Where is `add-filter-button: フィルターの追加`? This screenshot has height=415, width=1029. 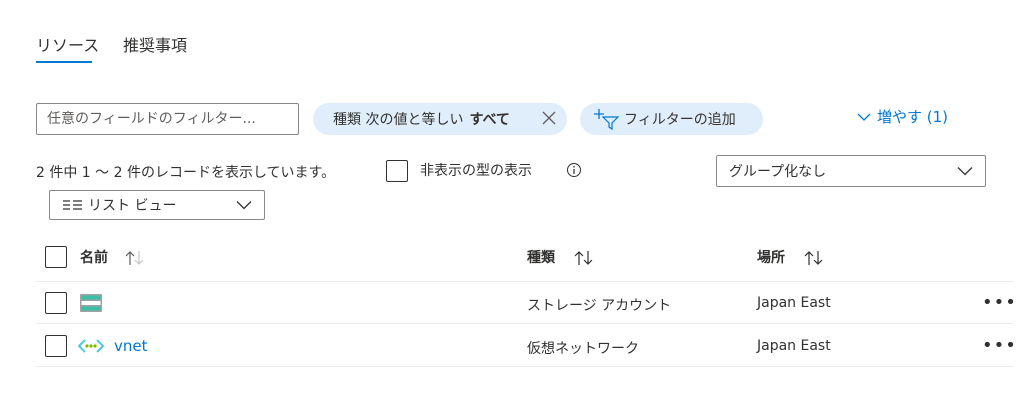
add-filter-button: フィルターの追加 is located at coordinates (671, 119).